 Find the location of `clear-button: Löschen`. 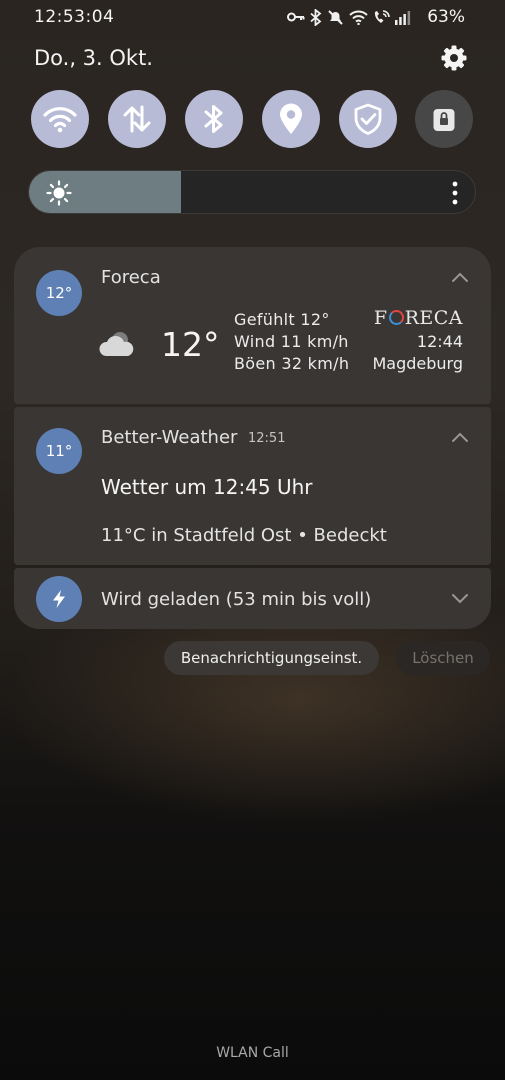

clear-button: Löschen is located at coordinates (443, 658).